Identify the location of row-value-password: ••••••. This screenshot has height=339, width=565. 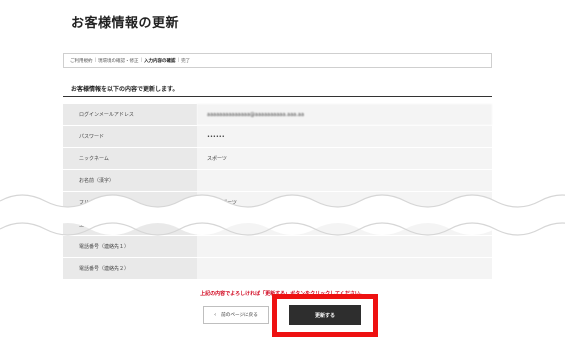
(344, 136).